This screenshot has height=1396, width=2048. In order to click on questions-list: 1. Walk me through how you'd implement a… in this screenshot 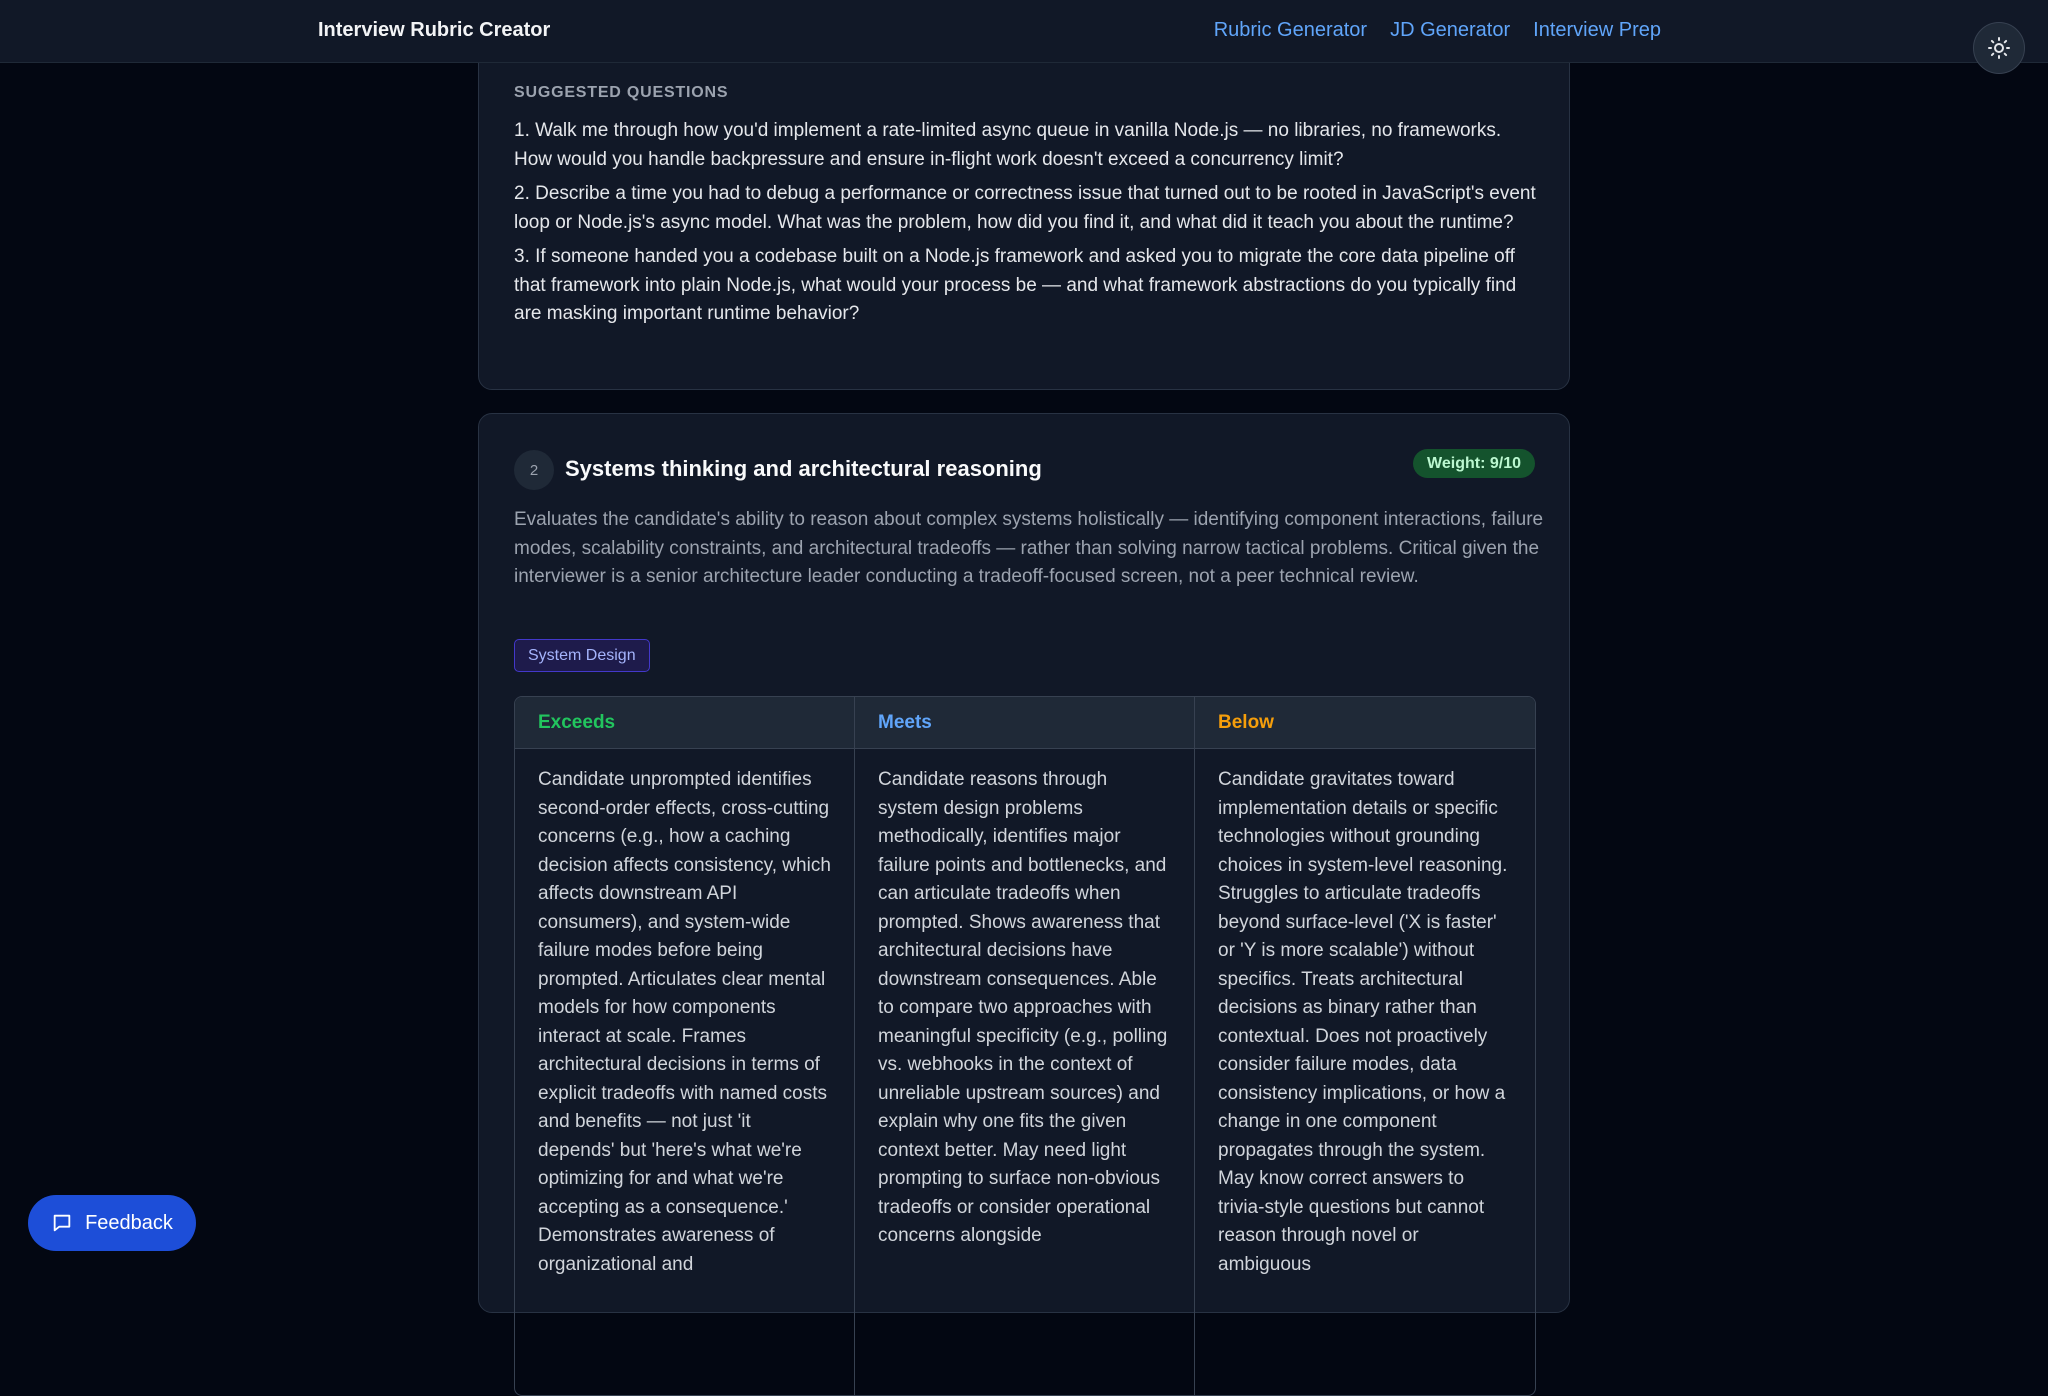, I will do `click(1029, 226)`.